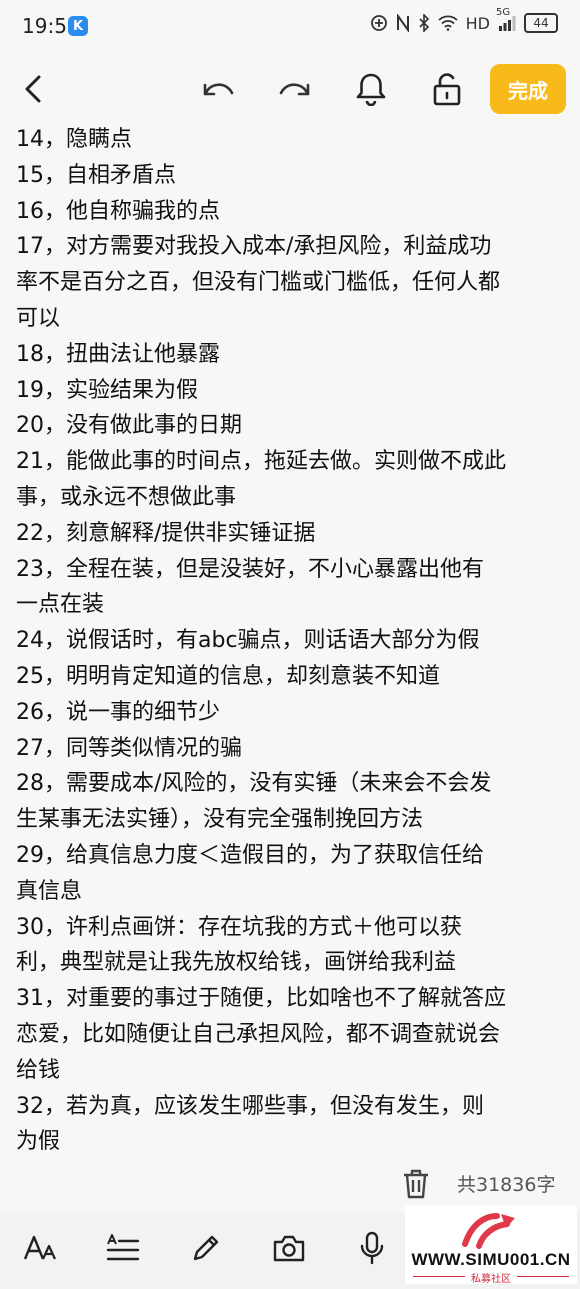 The width and height of the screenshot is (580, 1289). What do you see at coordinates (49, 891) in the screenshot?
I see `note-line: 真信息` at bounding box center [49, 891].